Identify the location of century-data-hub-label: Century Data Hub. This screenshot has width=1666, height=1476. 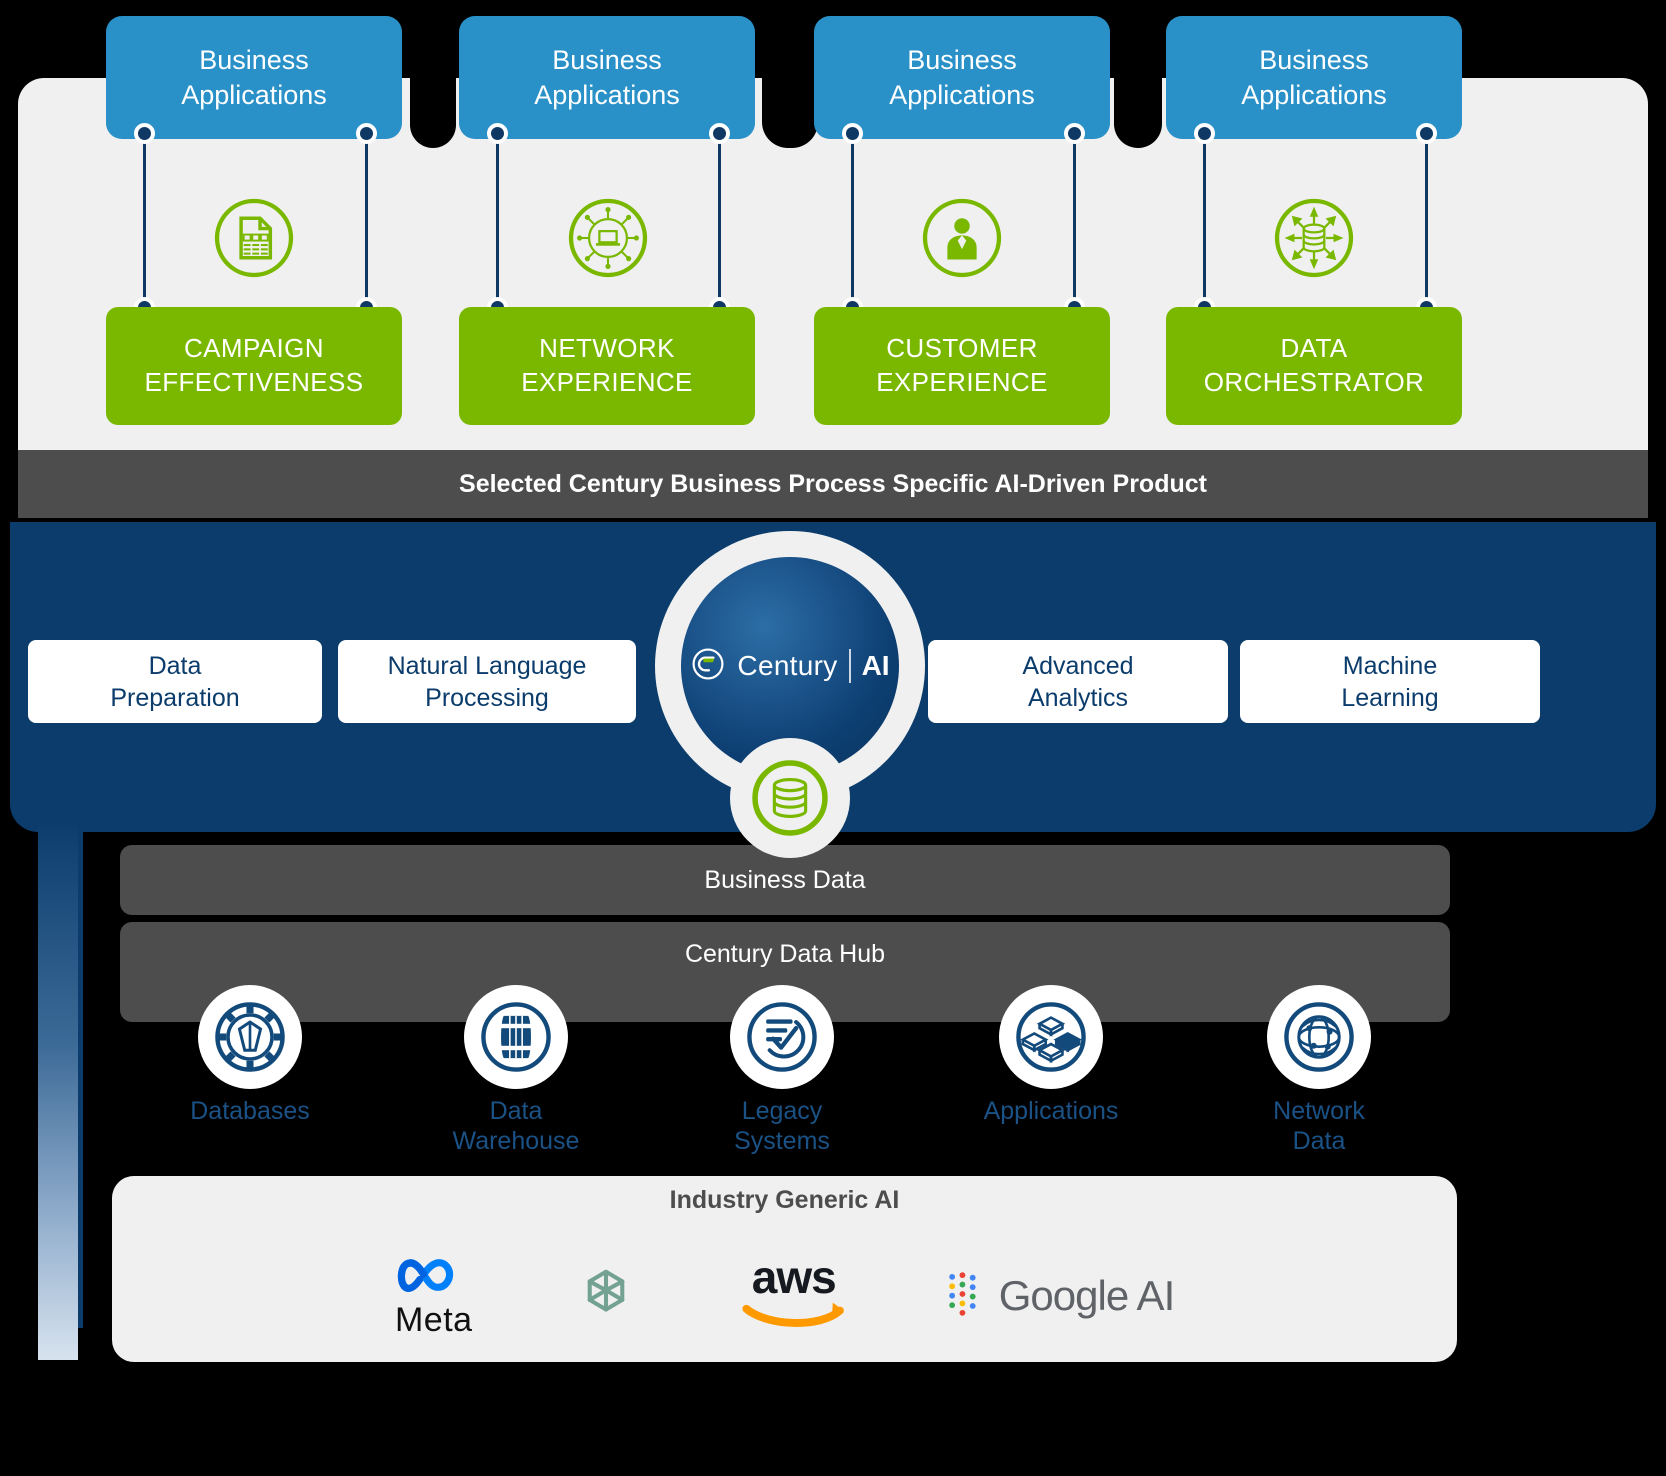
(785, 954).